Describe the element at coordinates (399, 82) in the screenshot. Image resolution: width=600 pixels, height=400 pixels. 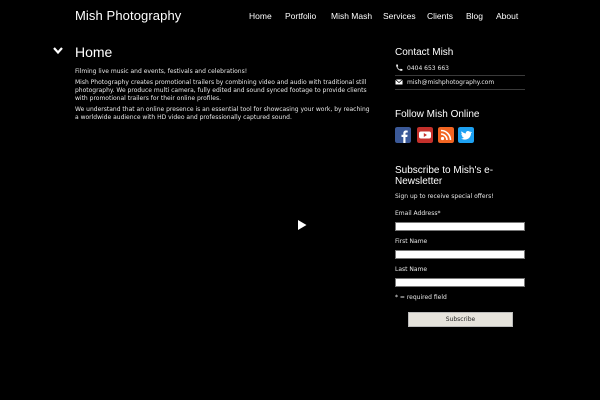
I see `email-icon` at that location.